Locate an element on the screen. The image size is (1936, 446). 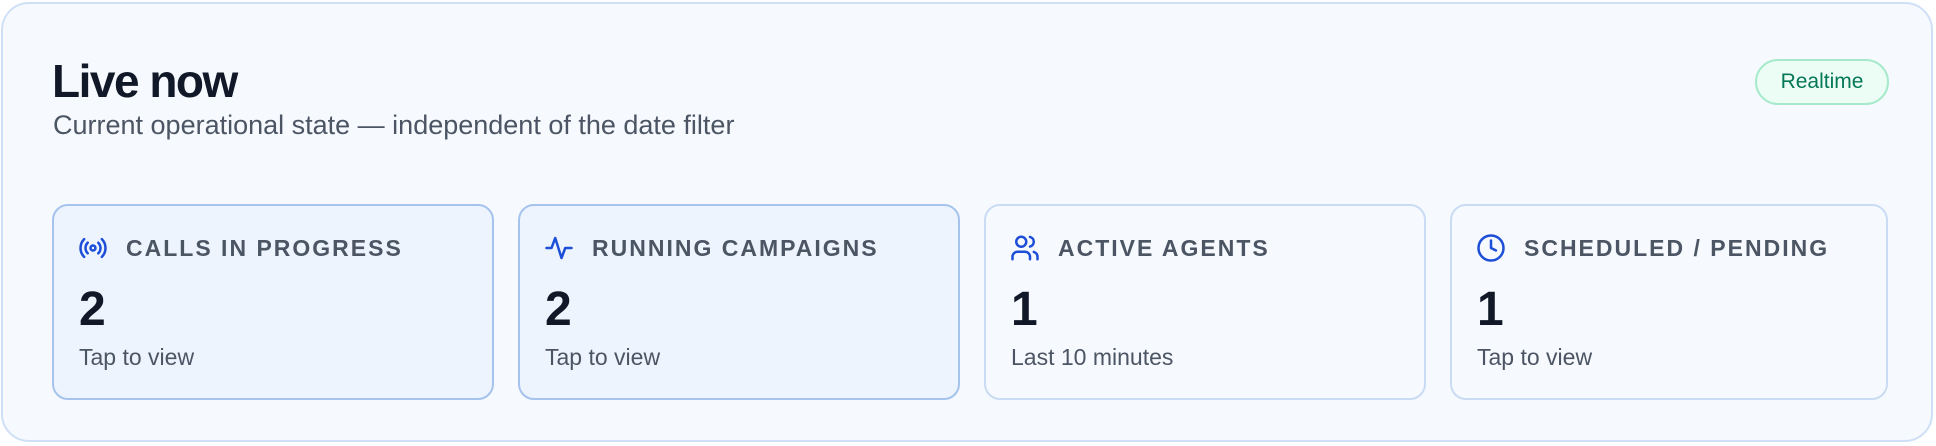
running-campaigns-card: RUNNING CAMPAIGNS 2 Tap to view is located at coordinates (739, 302).